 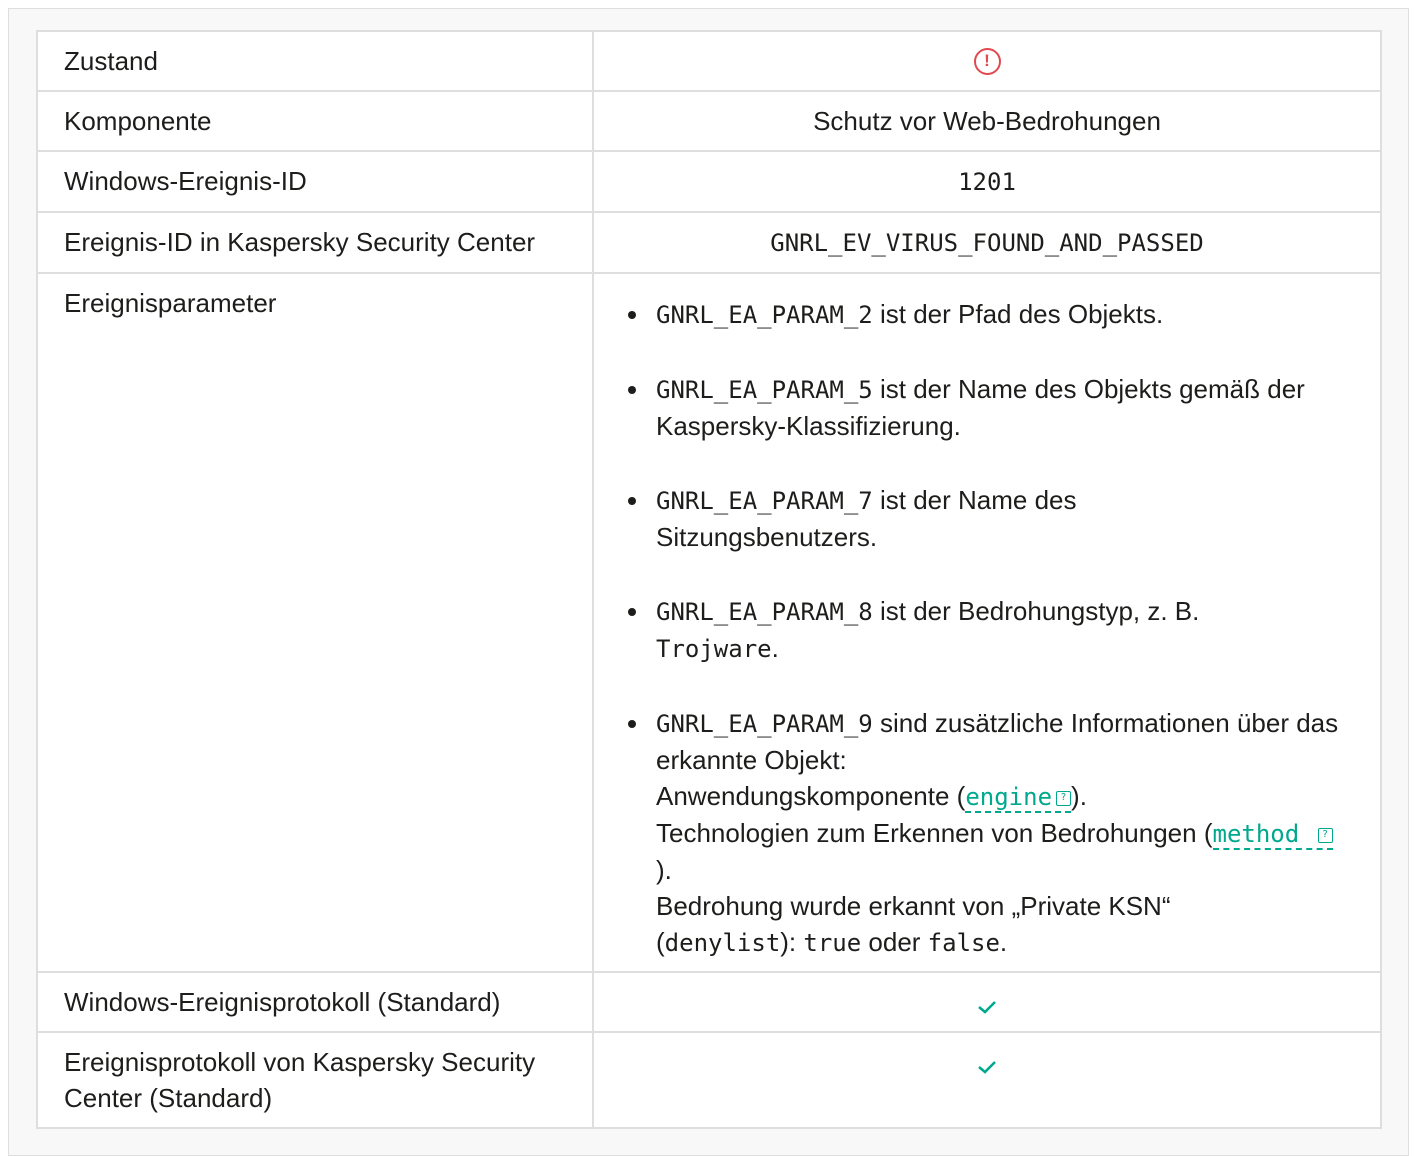 I want to click on event-id-value: 1201, so click(x=987, y=182).